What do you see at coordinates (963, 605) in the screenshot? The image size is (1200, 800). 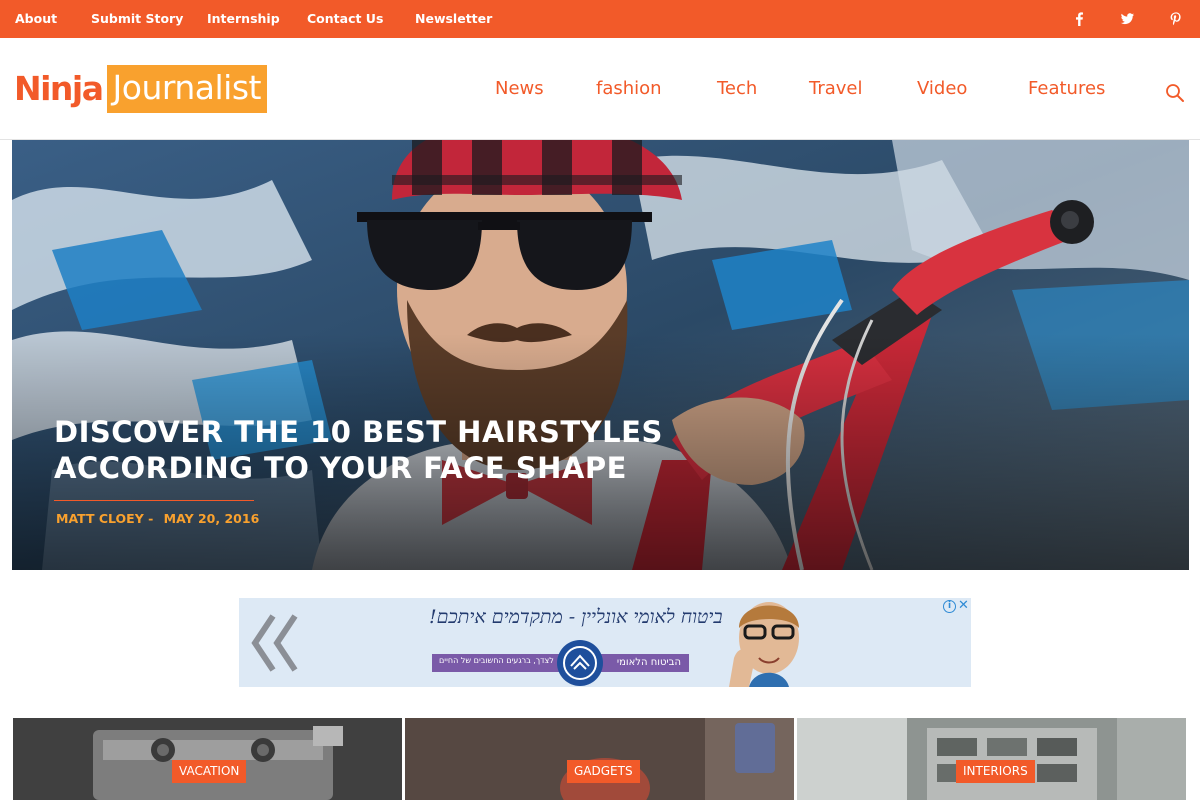 I see `close-icon: ✕` at bounding box center [963, 605].